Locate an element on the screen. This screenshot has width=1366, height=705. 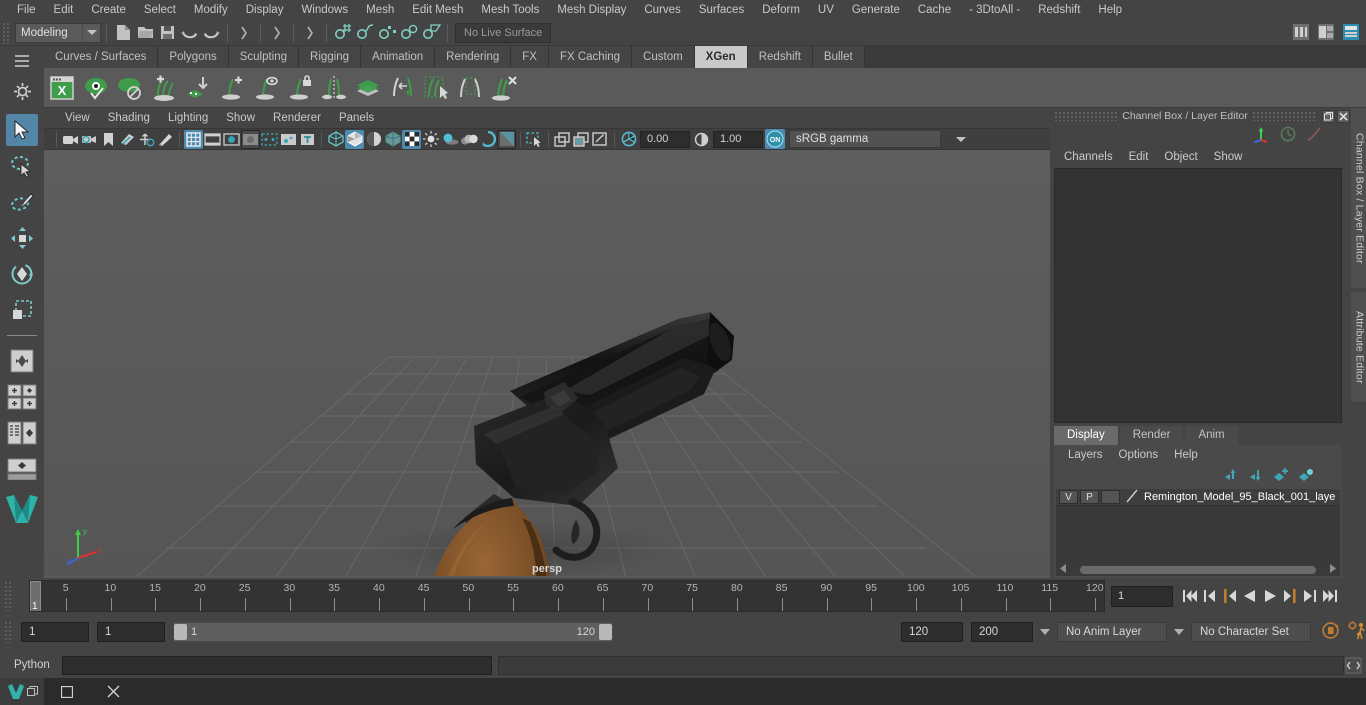
channel-box-menu-show: Show is located at coordinates (1228, 157).